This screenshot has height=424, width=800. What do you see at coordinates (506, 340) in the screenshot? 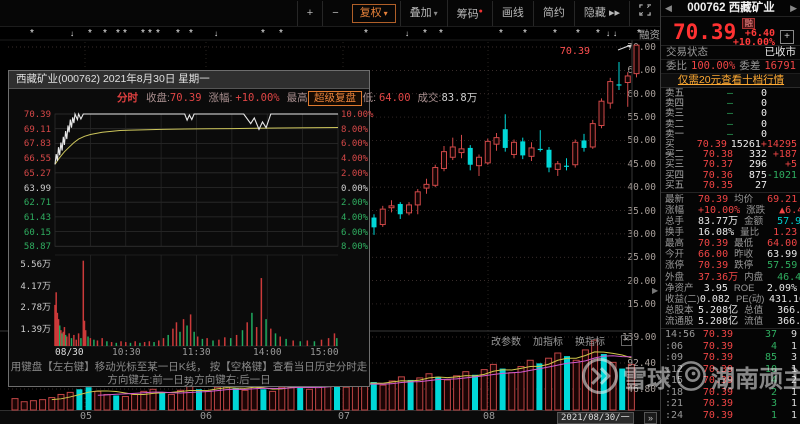
I see `change-params-link: 改参数` at bounding box center [506, 340].